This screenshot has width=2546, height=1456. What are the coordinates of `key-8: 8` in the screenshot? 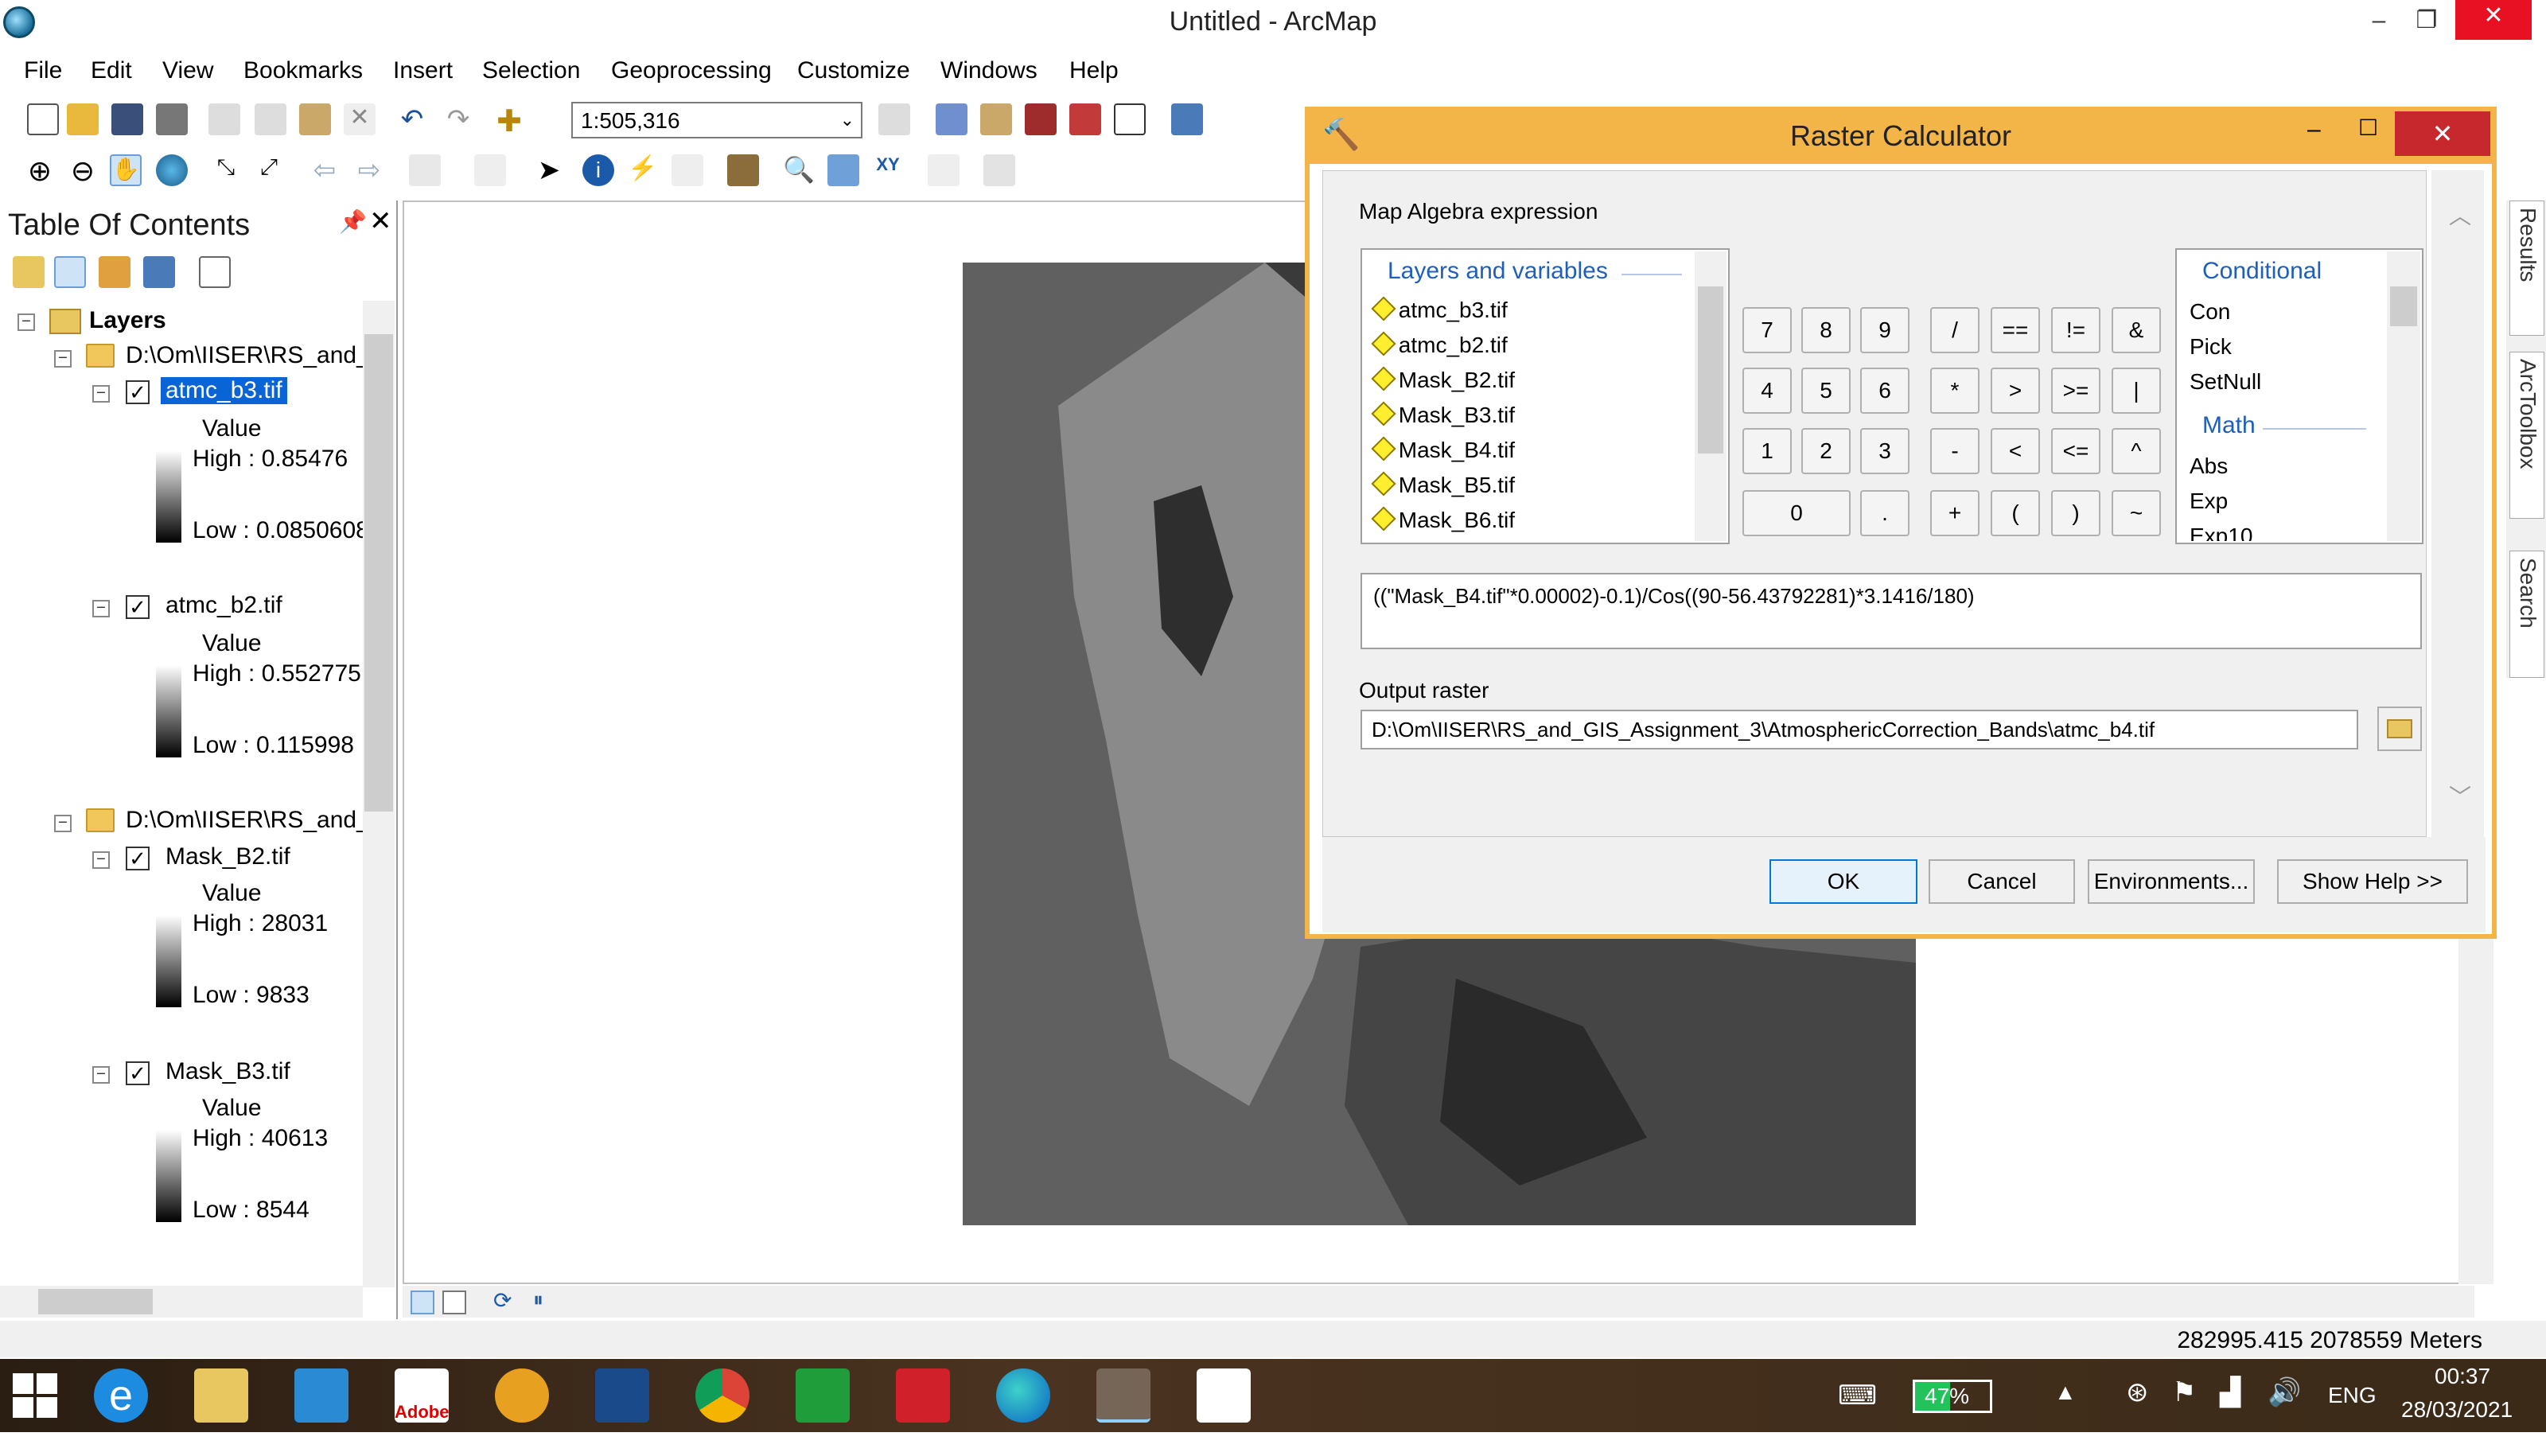 It's located at (1826, 330).